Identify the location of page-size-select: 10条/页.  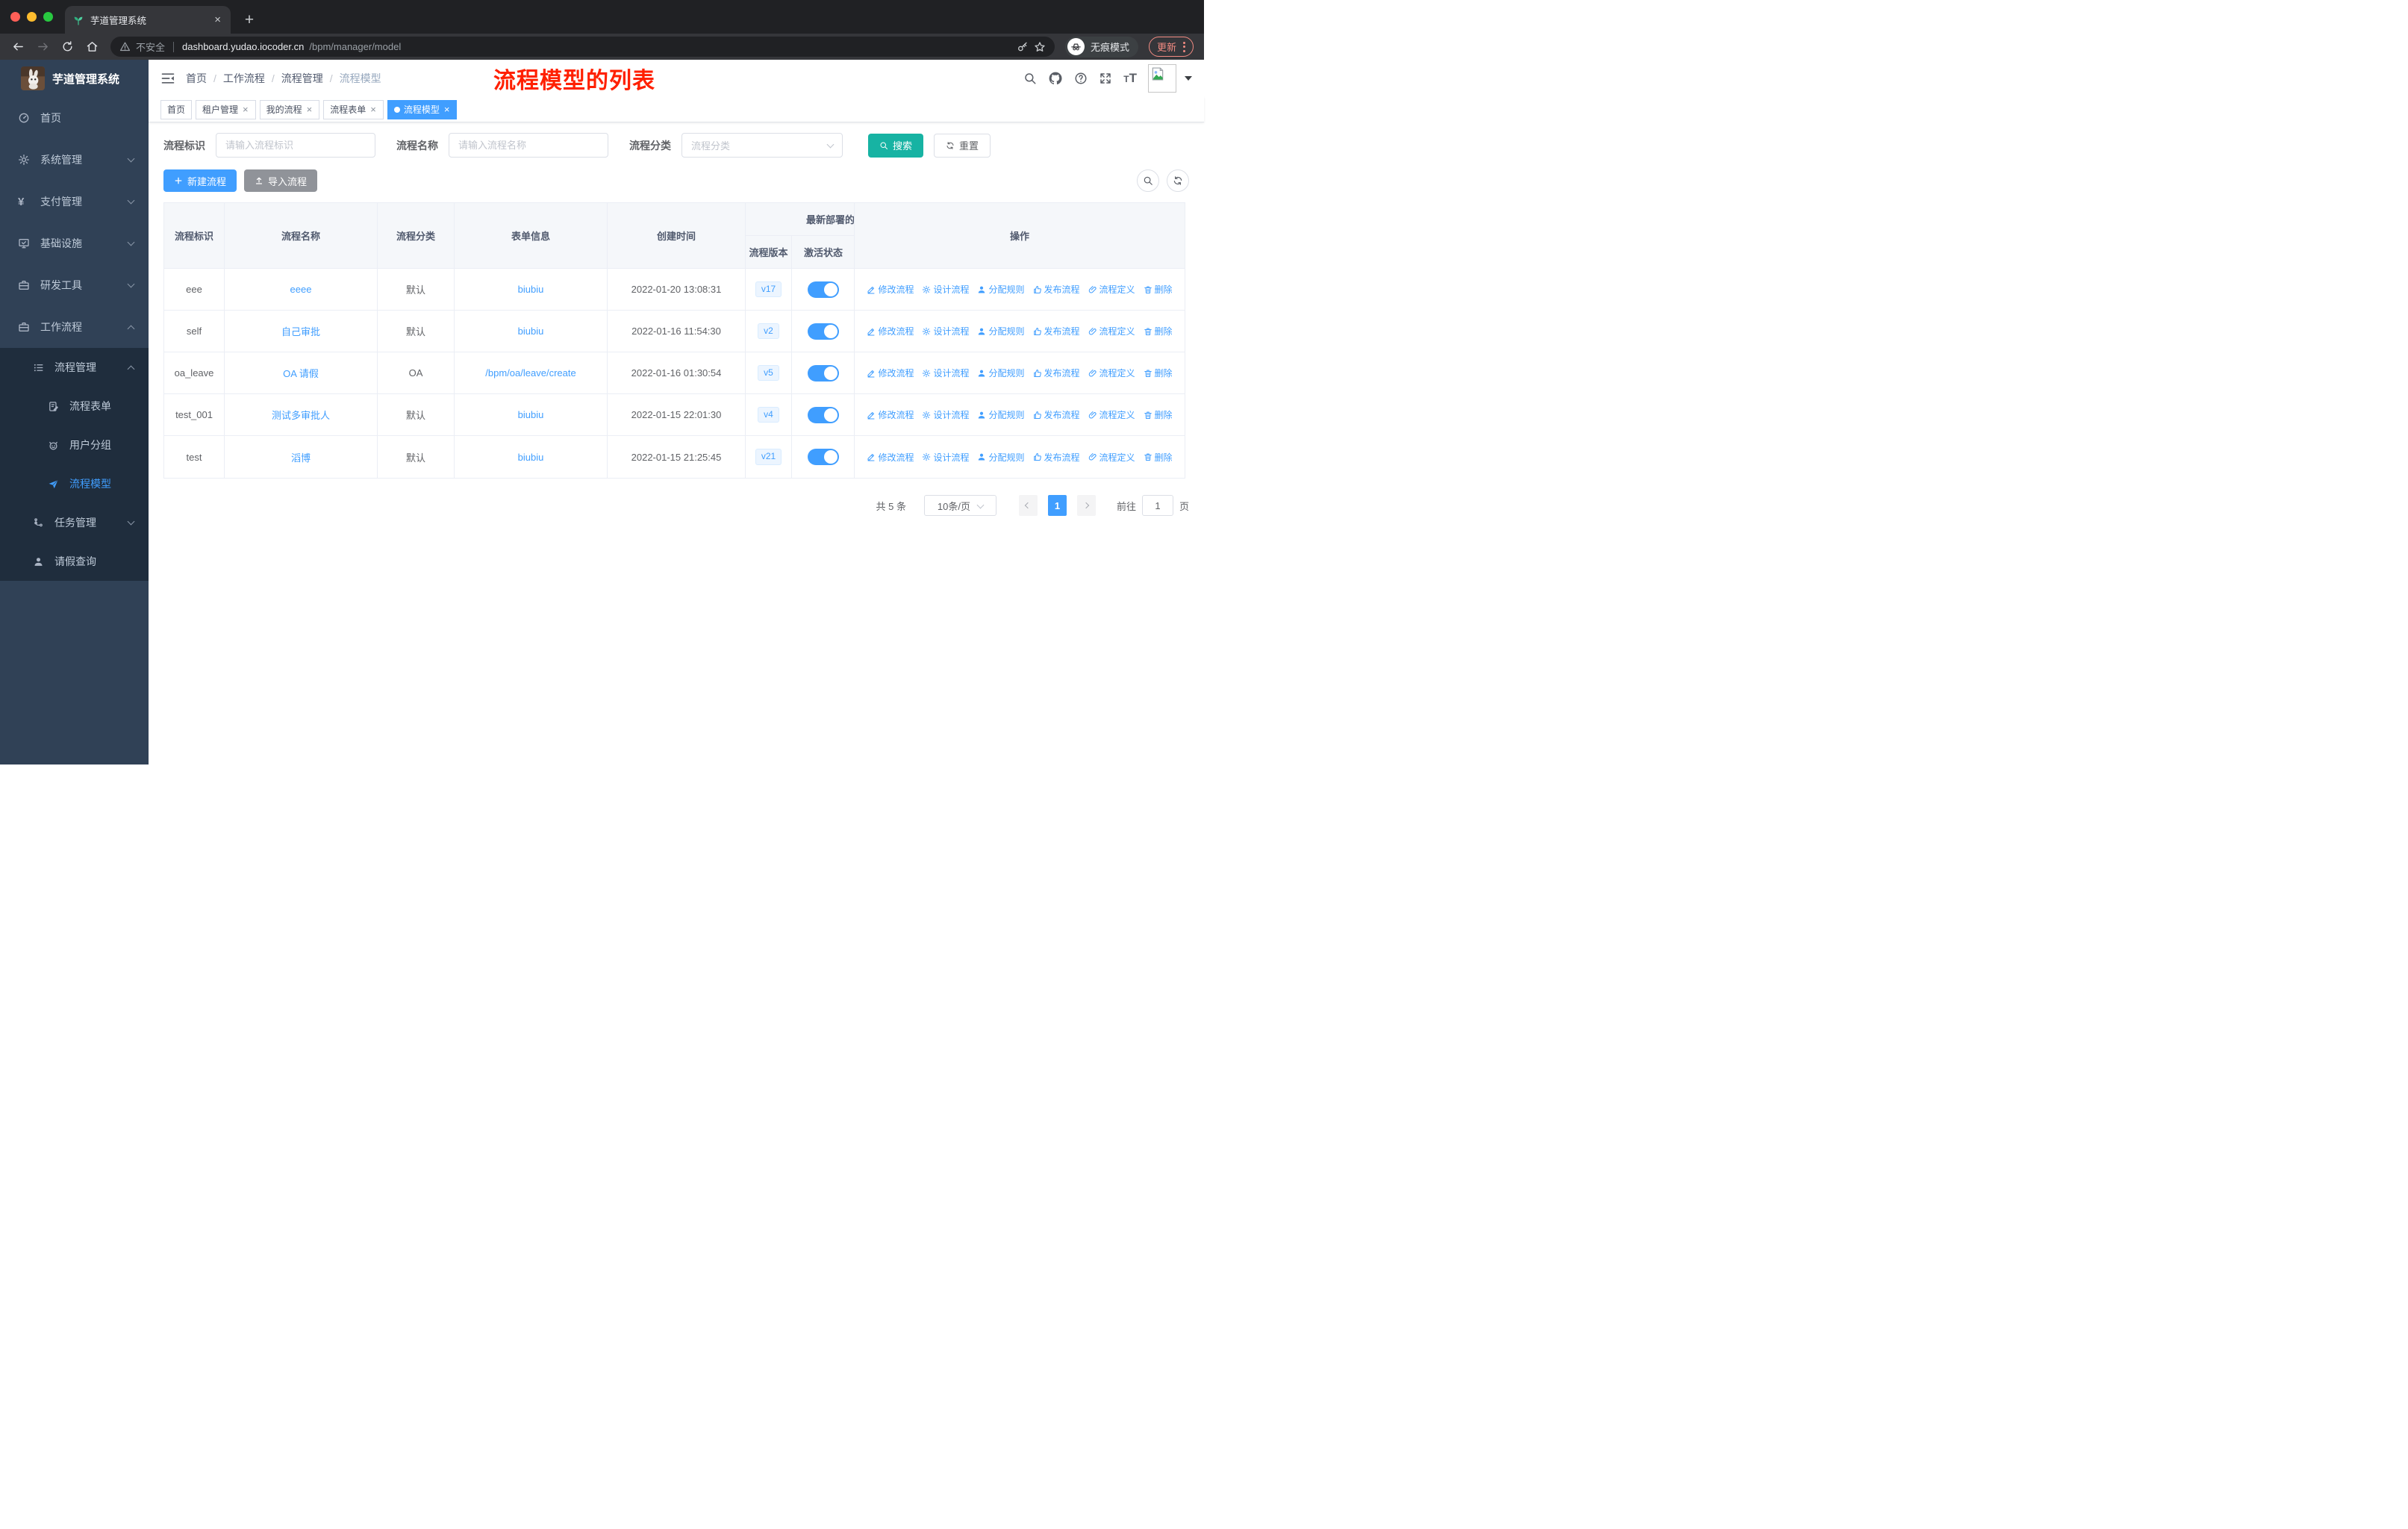
(959, 505).